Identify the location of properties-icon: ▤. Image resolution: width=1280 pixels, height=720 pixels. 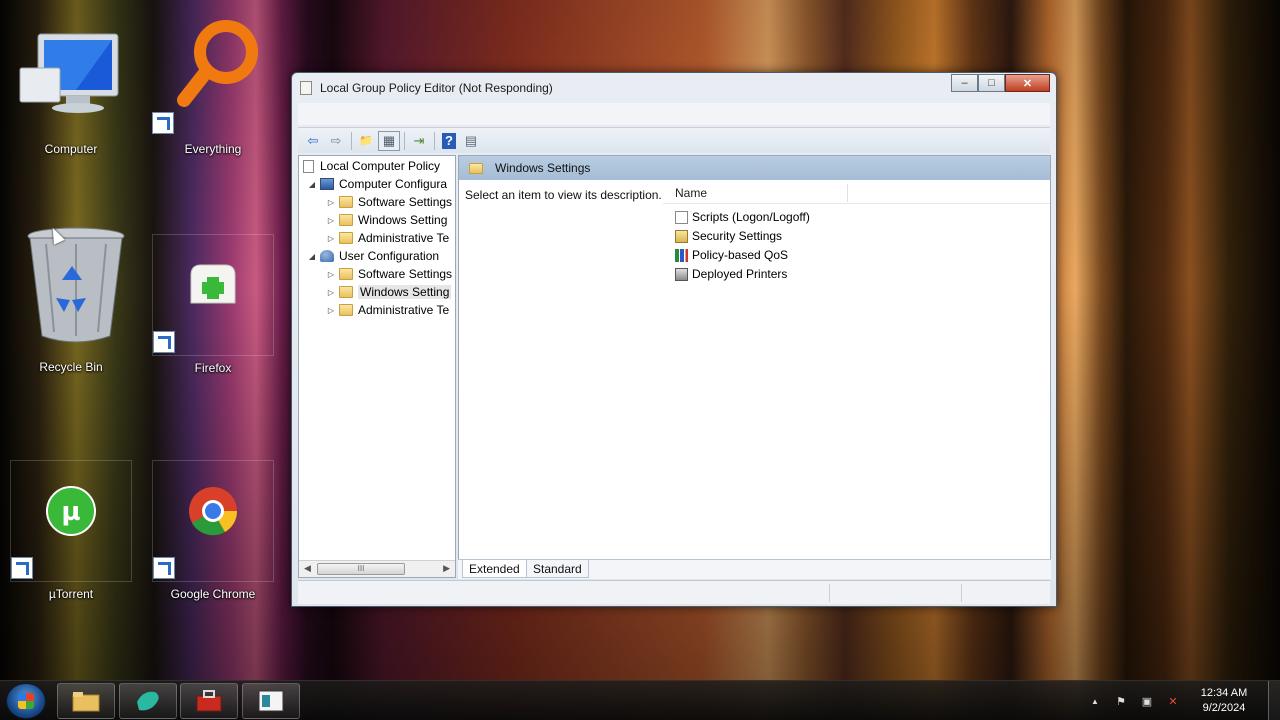
(471, 141).